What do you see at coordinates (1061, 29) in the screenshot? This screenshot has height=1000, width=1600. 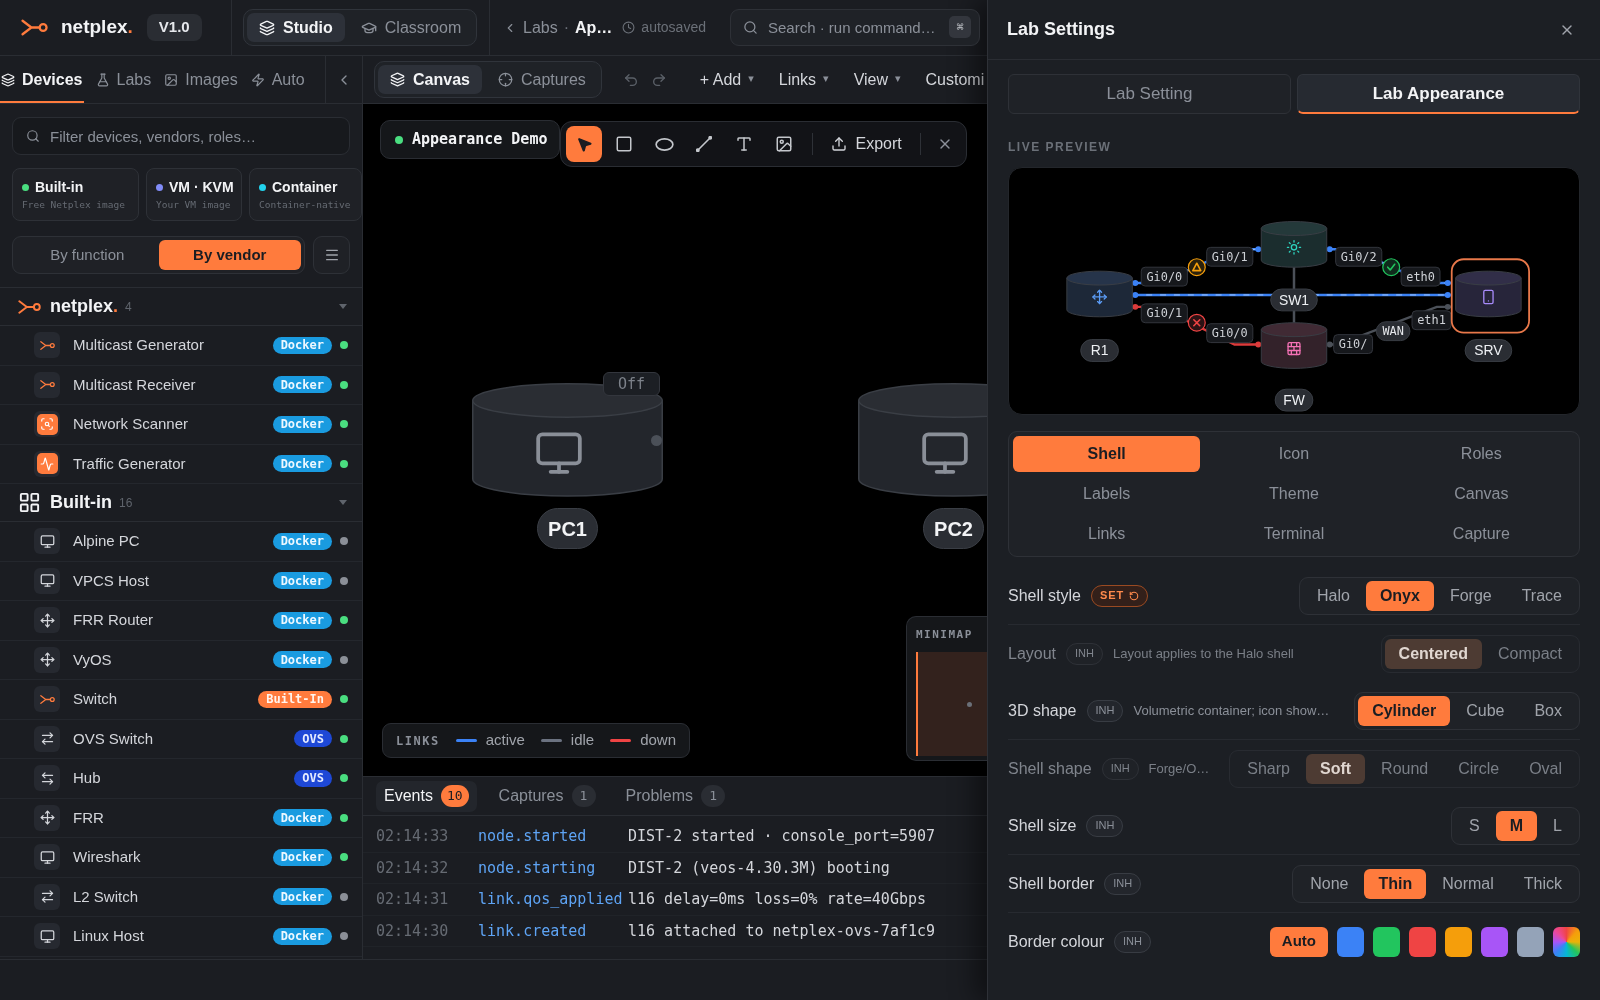 I see `panel-title: Lab Settings` at bounding box center [1061, 29].